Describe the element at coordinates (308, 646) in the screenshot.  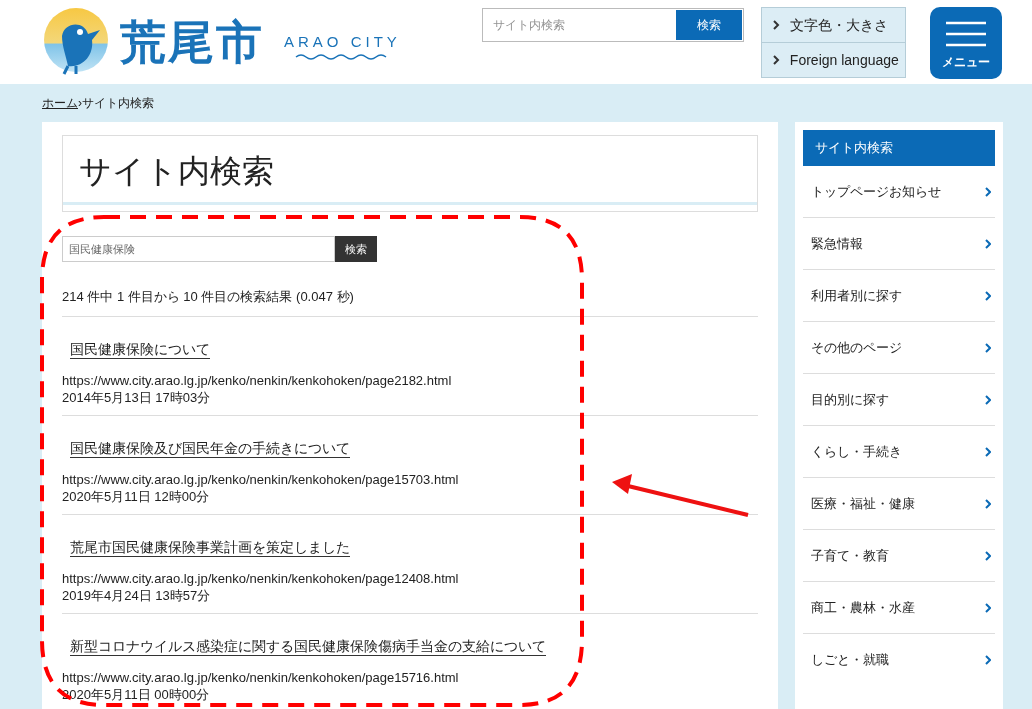
I see `result-title-link: 新型コロナウイルス感染症に関する国民健康保険傷病手当金の支給について` at that location.